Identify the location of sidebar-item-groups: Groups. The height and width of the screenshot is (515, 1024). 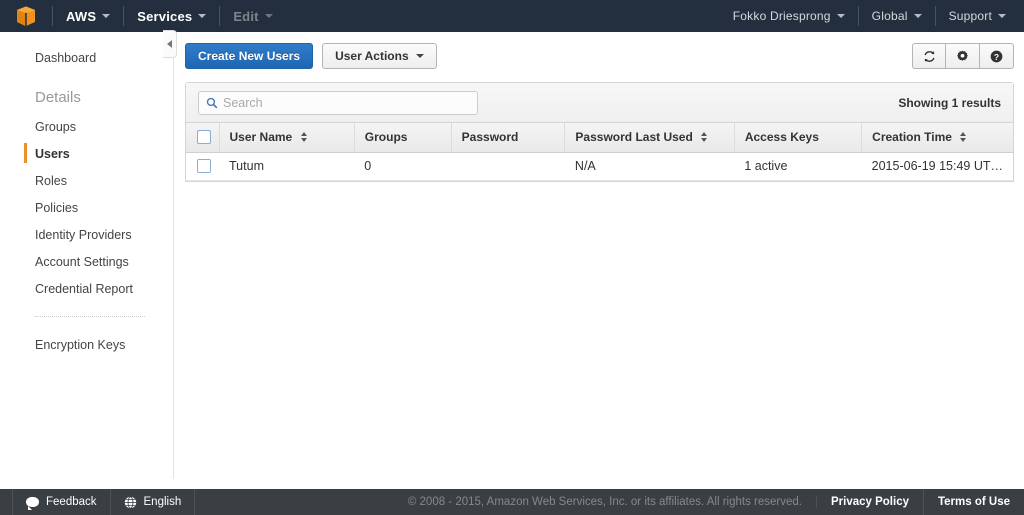
(86, 126).